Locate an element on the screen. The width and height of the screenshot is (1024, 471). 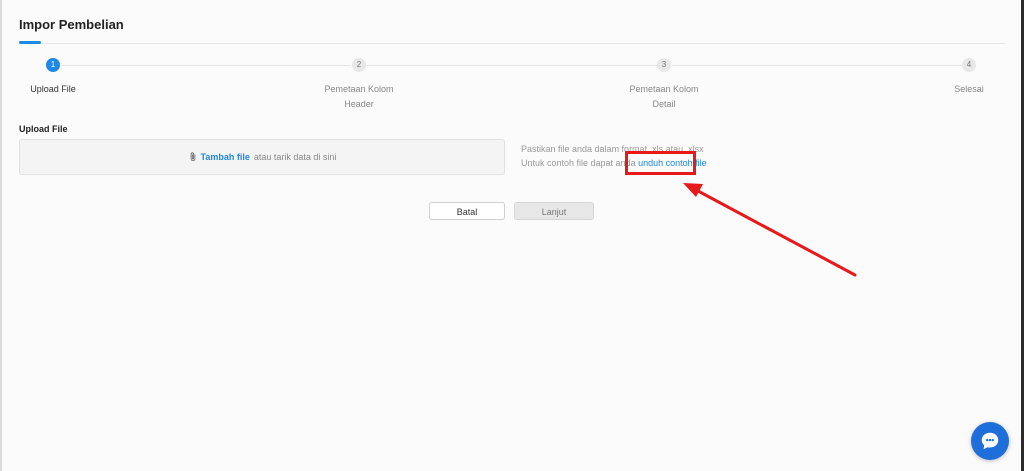
annotation-arrow is located at coordinates (770, 230).